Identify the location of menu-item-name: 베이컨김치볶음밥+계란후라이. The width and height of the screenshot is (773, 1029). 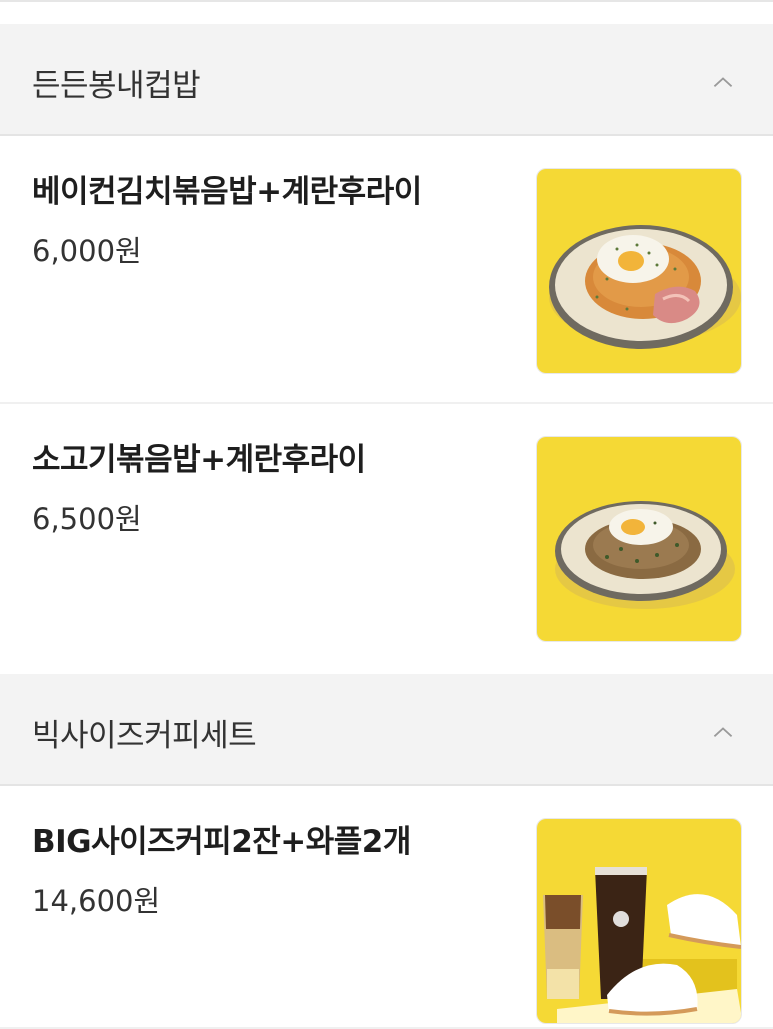
(227, 192).